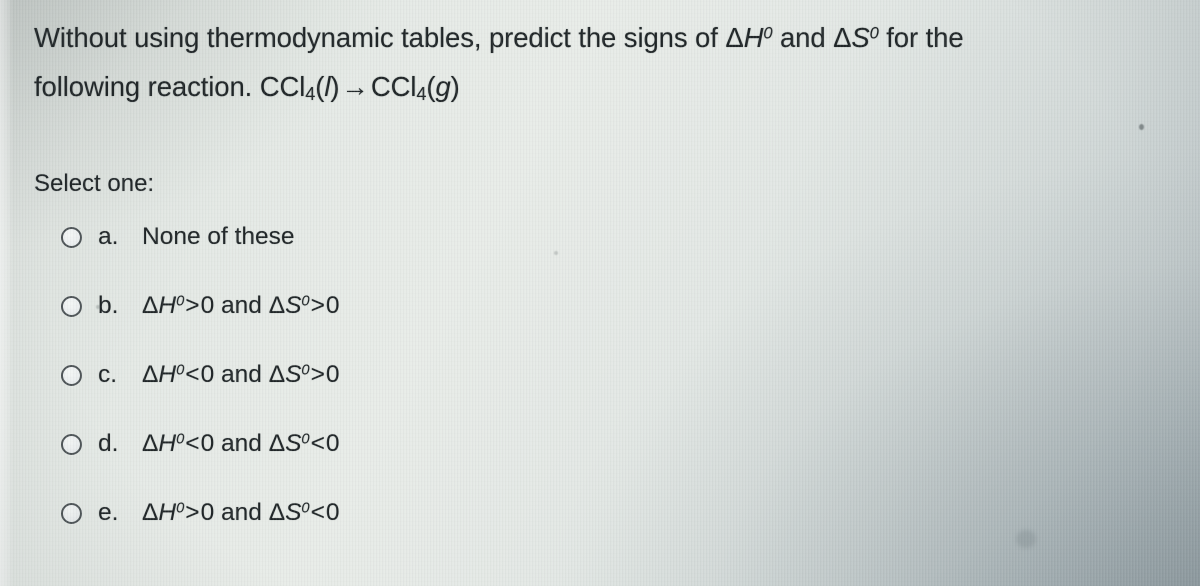  I want to click on reaction-arrow-icon: →, so click(355, 86).